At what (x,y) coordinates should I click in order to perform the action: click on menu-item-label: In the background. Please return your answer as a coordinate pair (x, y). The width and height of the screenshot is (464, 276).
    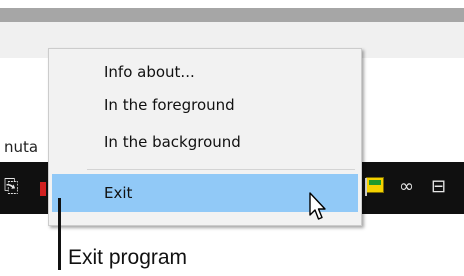
    Looking at the image, I should click on (172, 142).